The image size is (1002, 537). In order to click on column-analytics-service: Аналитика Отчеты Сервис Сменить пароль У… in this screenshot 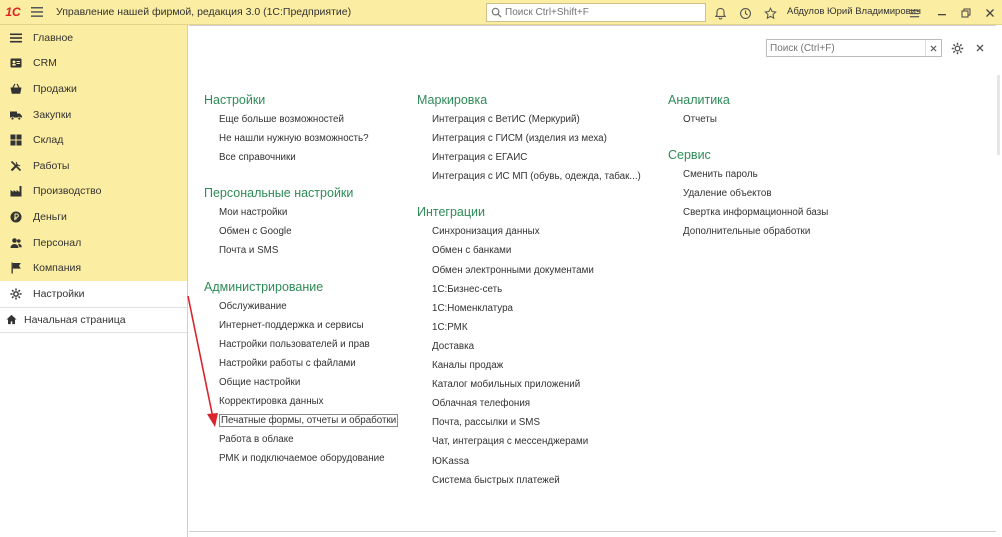, I will do `click(768, 166)`.